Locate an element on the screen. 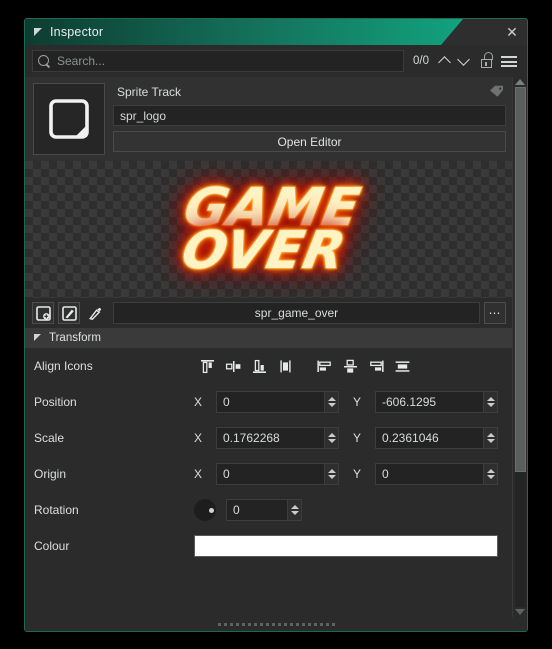 The height and width of the screenshot is (649, 552). origin-y-stepper is located at coordinates (490, 474).